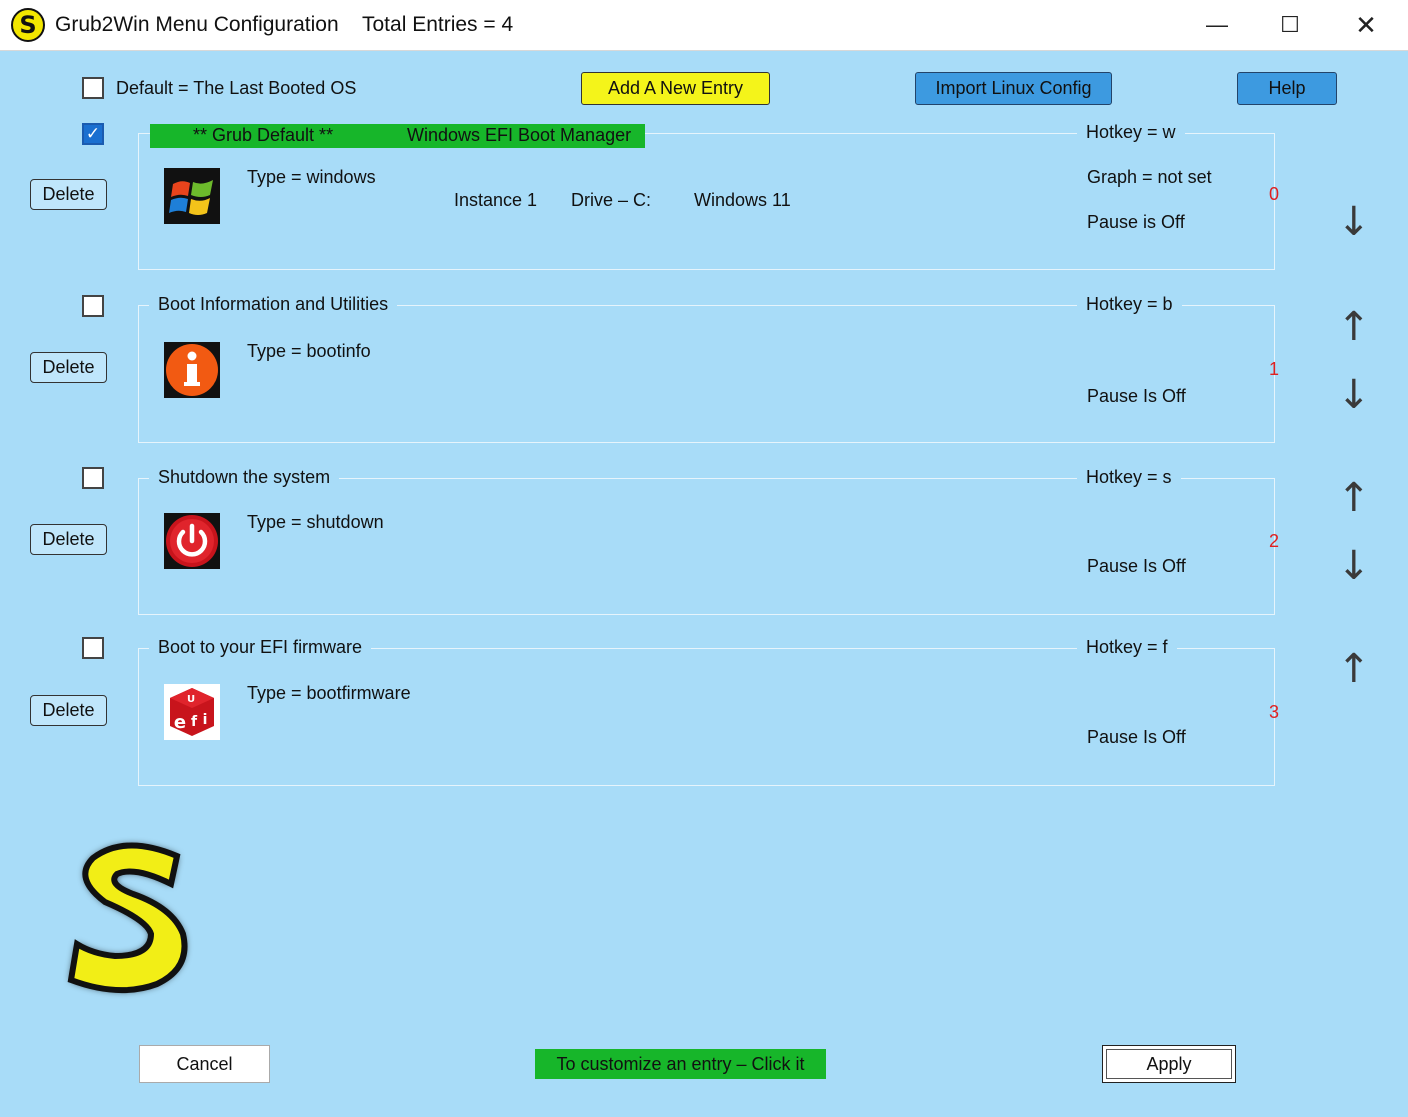 The width and height of the screenshot is (1408, 1117). Describe the element at coordinates (309, 351) in the screenshot. I see `entry-1-type: Type = bootinfo` at that location.